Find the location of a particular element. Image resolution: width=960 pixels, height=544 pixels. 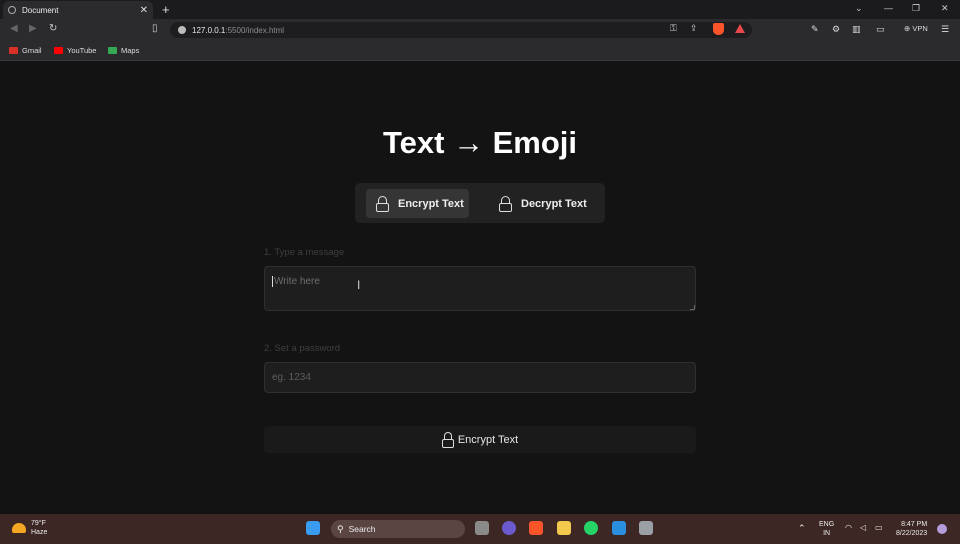

gmail-icon is located at coordinates (13, 50).